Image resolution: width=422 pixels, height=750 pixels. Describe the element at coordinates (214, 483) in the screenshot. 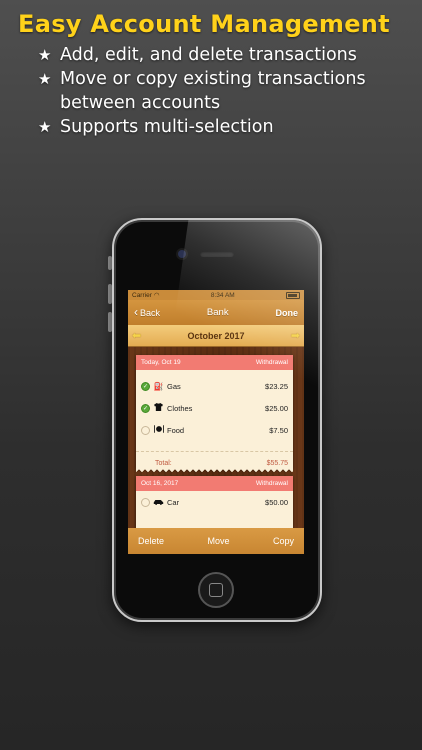

I see `group-header: Oct 16, 2017 Withdrawal` at that location.